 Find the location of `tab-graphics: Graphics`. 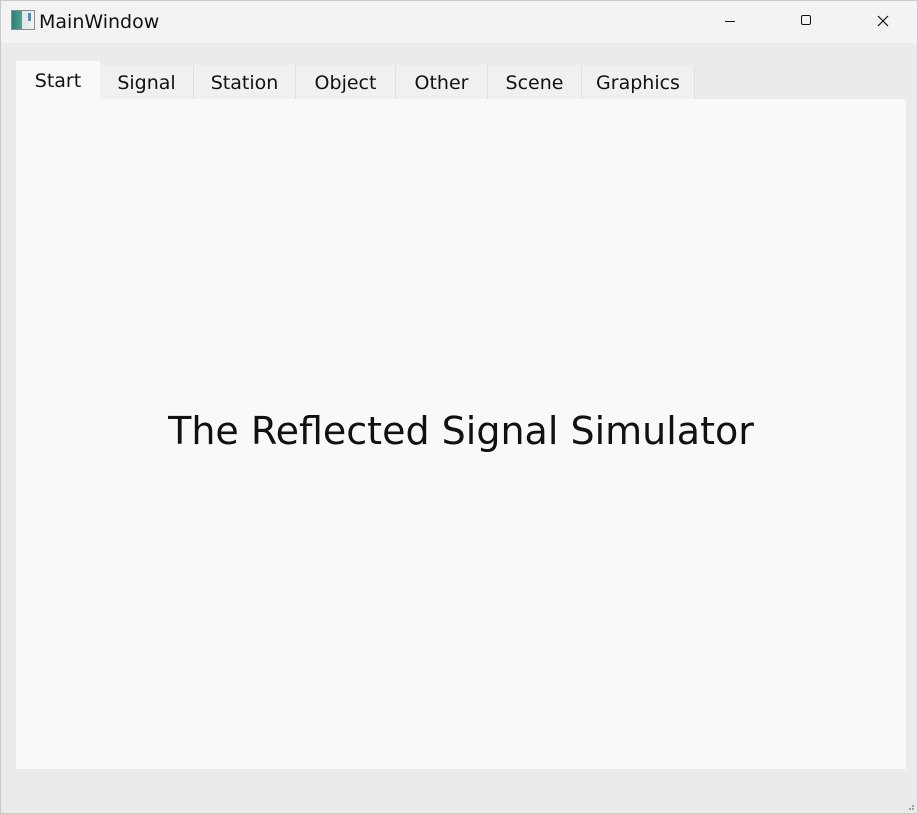

tab-graphics: Graphics is located at coordinates (638, 82).